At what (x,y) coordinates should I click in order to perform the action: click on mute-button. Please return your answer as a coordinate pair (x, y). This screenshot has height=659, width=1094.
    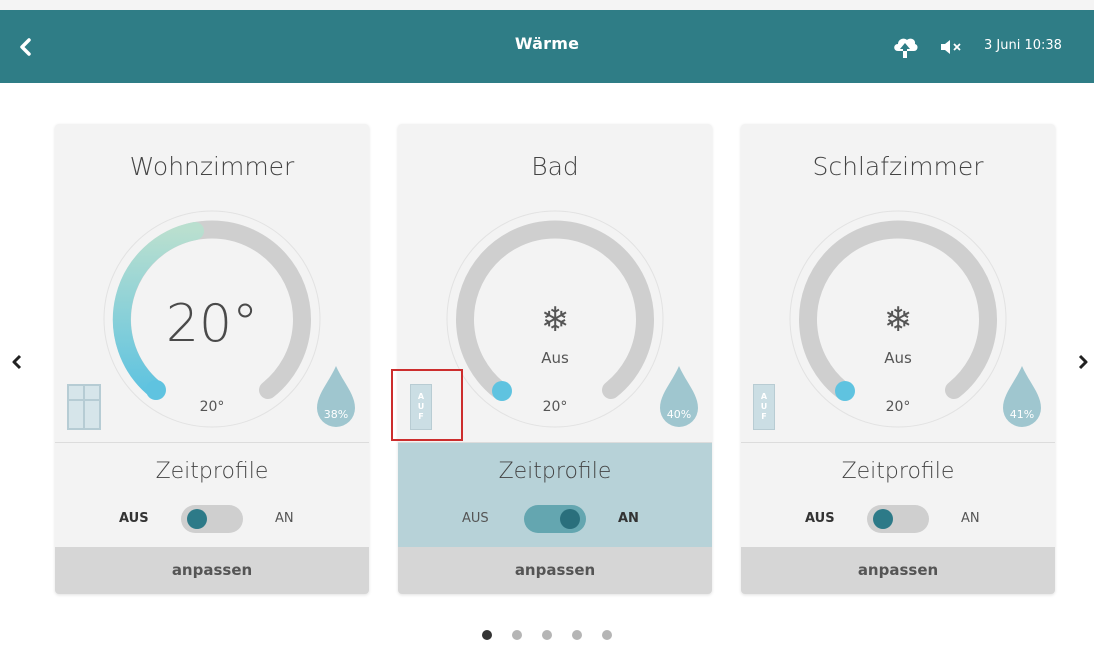
    Looking at the image, I should click on (952, 47).